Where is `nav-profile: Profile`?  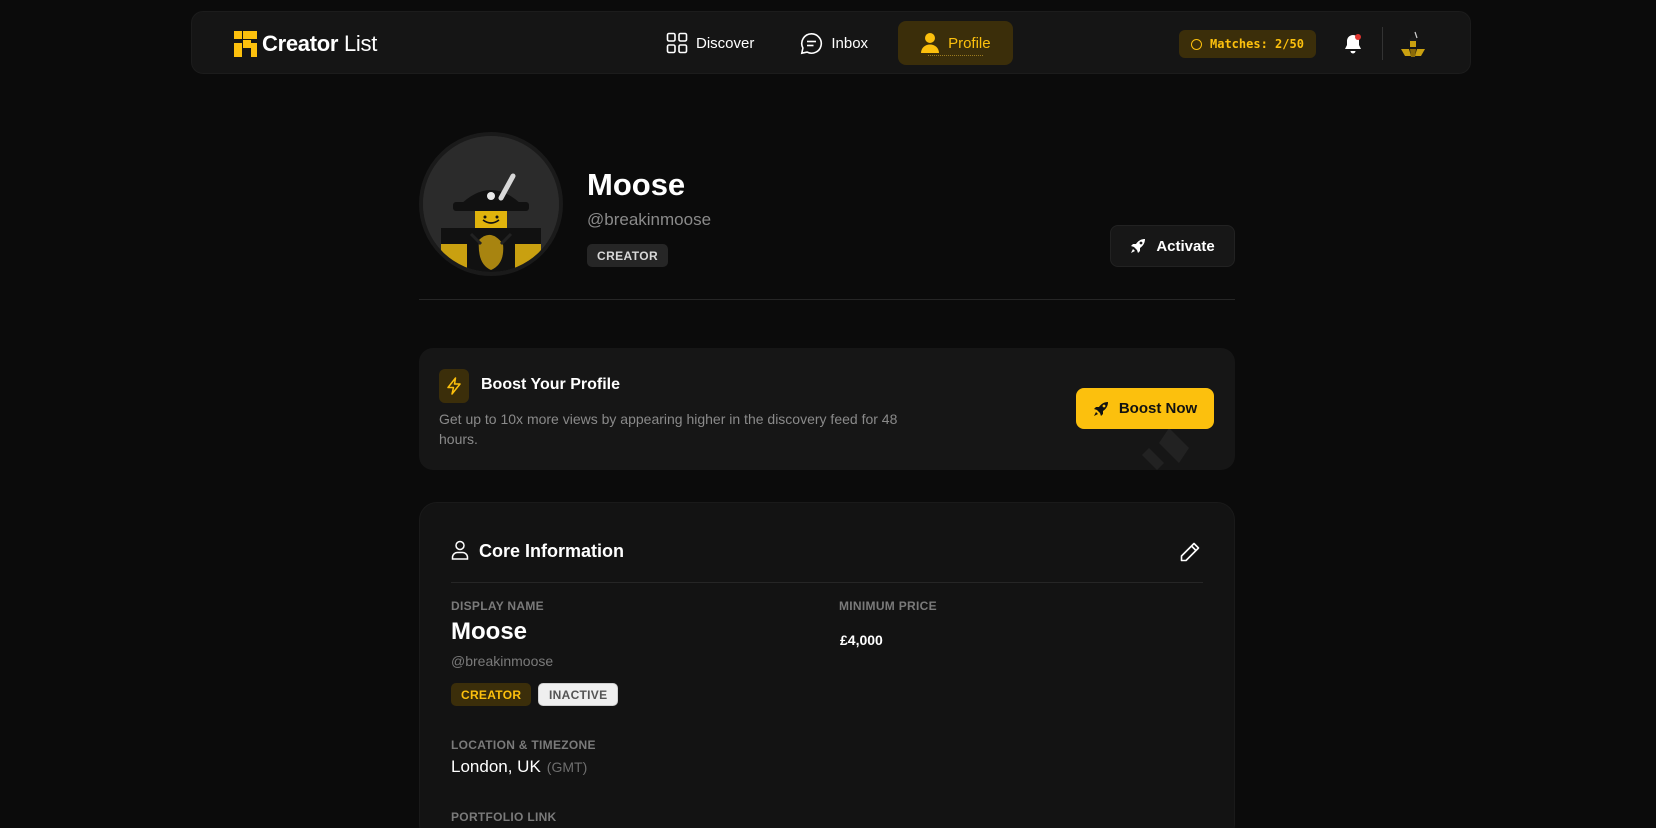
nav-profile: Profile is located at coordinates (955, 43).